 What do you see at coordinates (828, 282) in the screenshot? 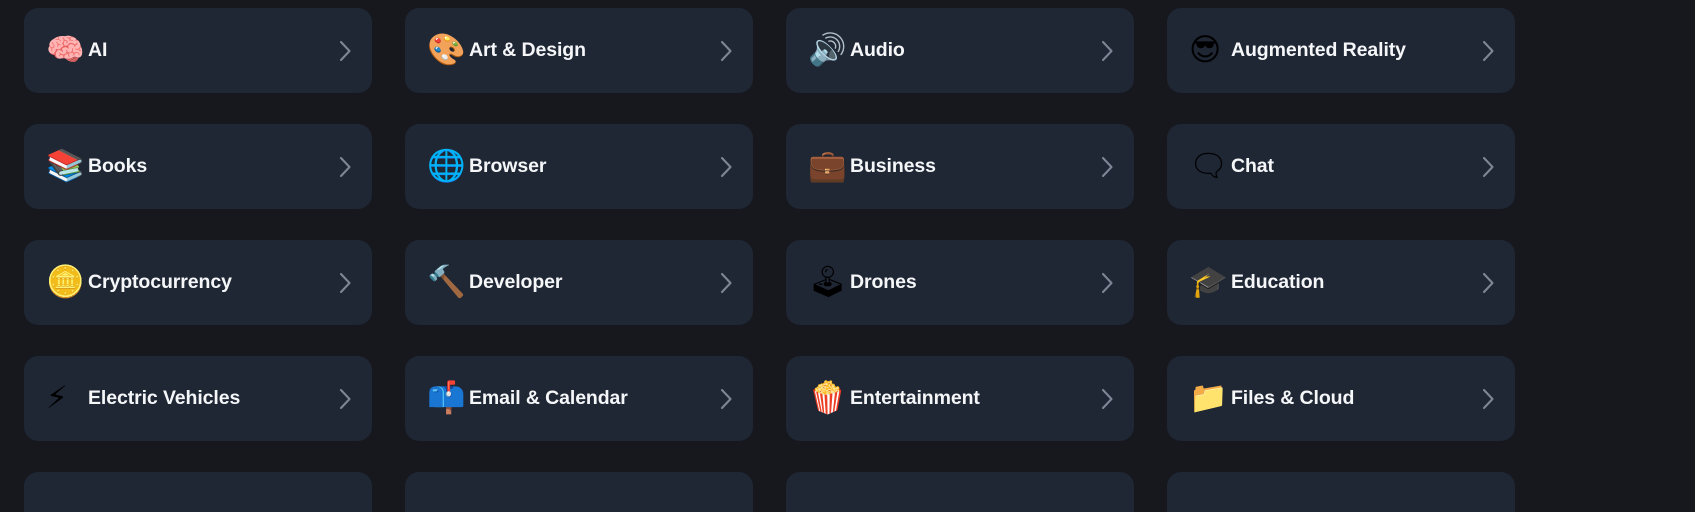
I see `joystick-icon: 🕹` at bounding box center [828, 282].